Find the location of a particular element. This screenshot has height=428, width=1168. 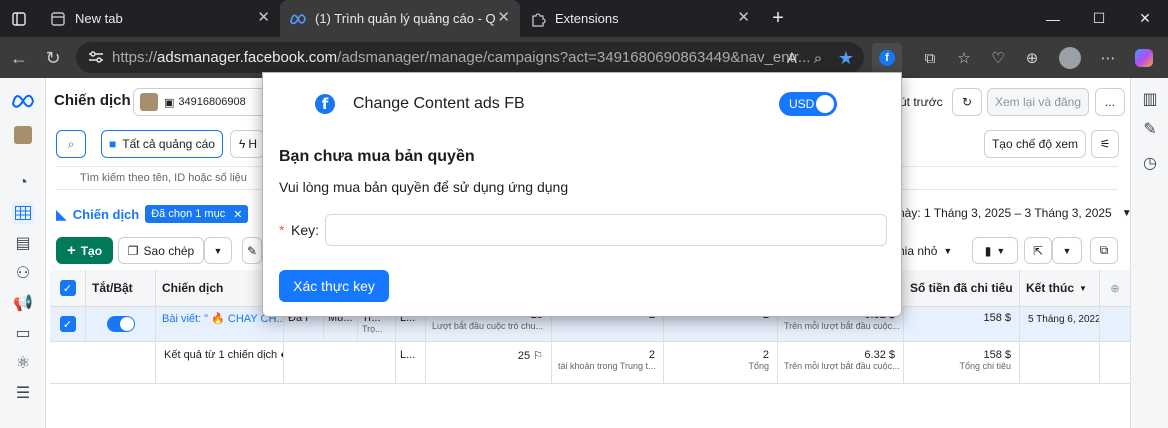

campaign-folder-icon: ◣ is located at coordinates (61, 213).